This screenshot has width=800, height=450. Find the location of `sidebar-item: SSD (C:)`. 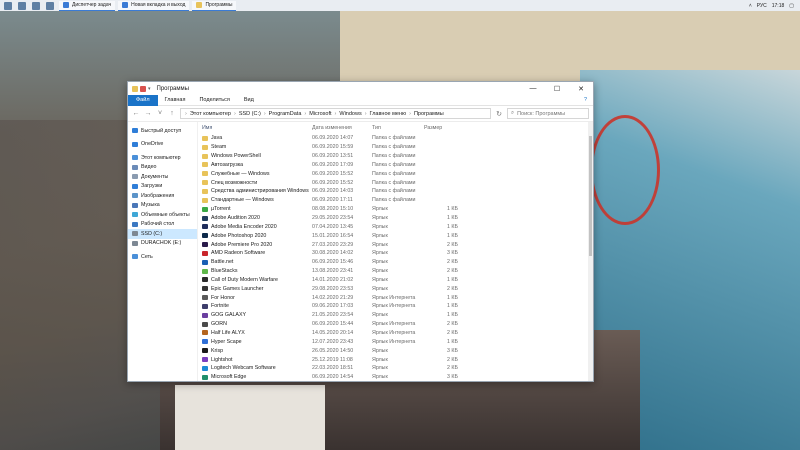

sidebar-item: SSD (C:) is located at coordinates (162, 234).